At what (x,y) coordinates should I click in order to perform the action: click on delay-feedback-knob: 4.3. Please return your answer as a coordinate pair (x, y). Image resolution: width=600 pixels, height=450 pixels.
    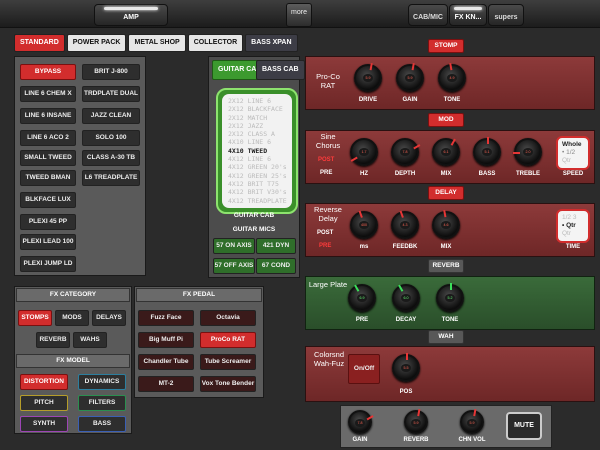
    Looking at the image, I should click on (405, 224).